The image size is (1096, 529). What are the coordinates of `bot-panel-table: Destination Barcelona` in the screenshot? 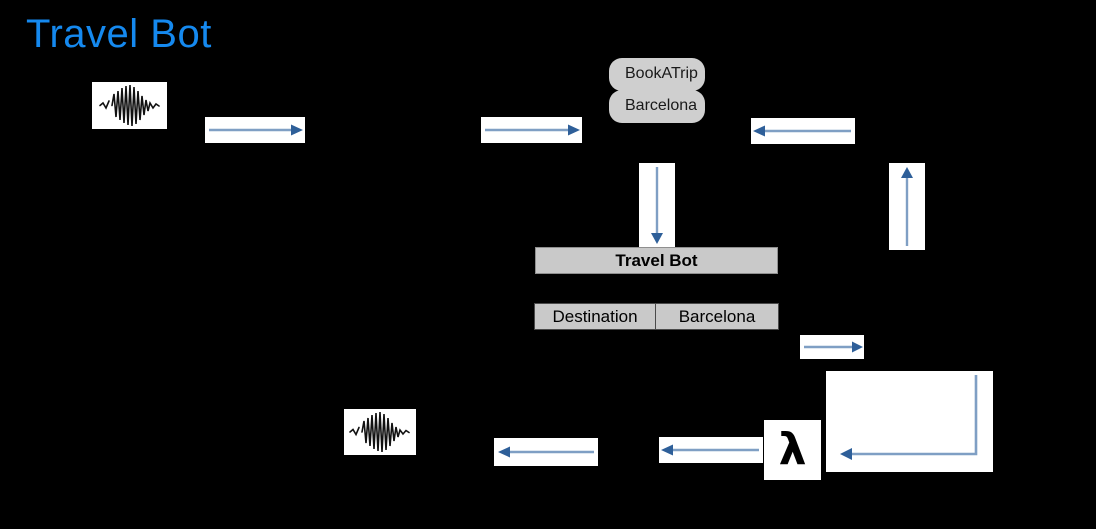 It's located at (656, 316).